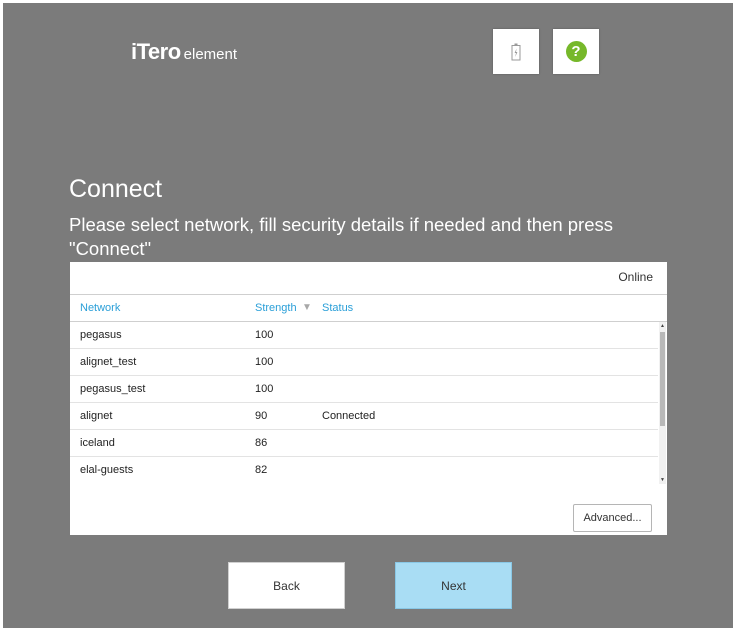  What do you see at coordinates (337, 308) in the screenshot?
I see `column-status: Status` at bounding box center [337, 308].